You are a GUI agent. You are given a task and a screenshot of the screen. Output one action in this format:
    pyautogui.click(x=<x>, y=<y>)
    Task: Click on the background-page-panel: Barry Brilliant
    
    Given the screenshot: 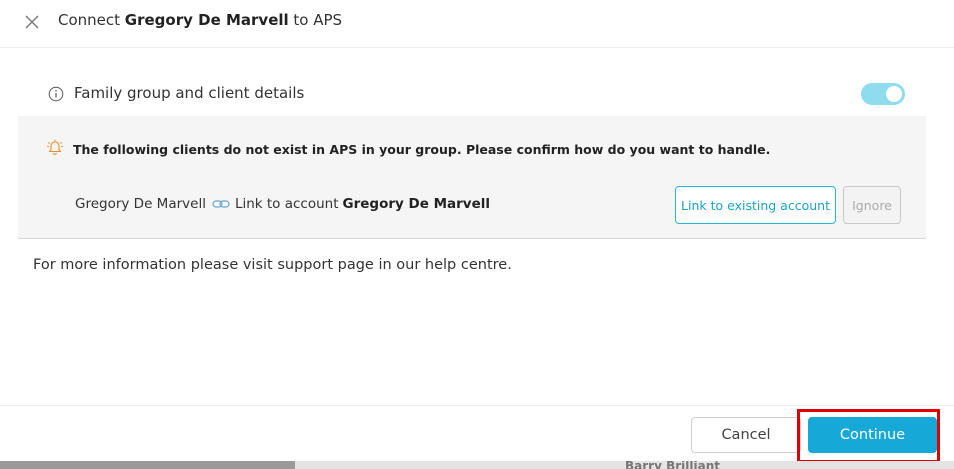 What is the action you would take?
    pyautogui.click(x=624, y=465)
    